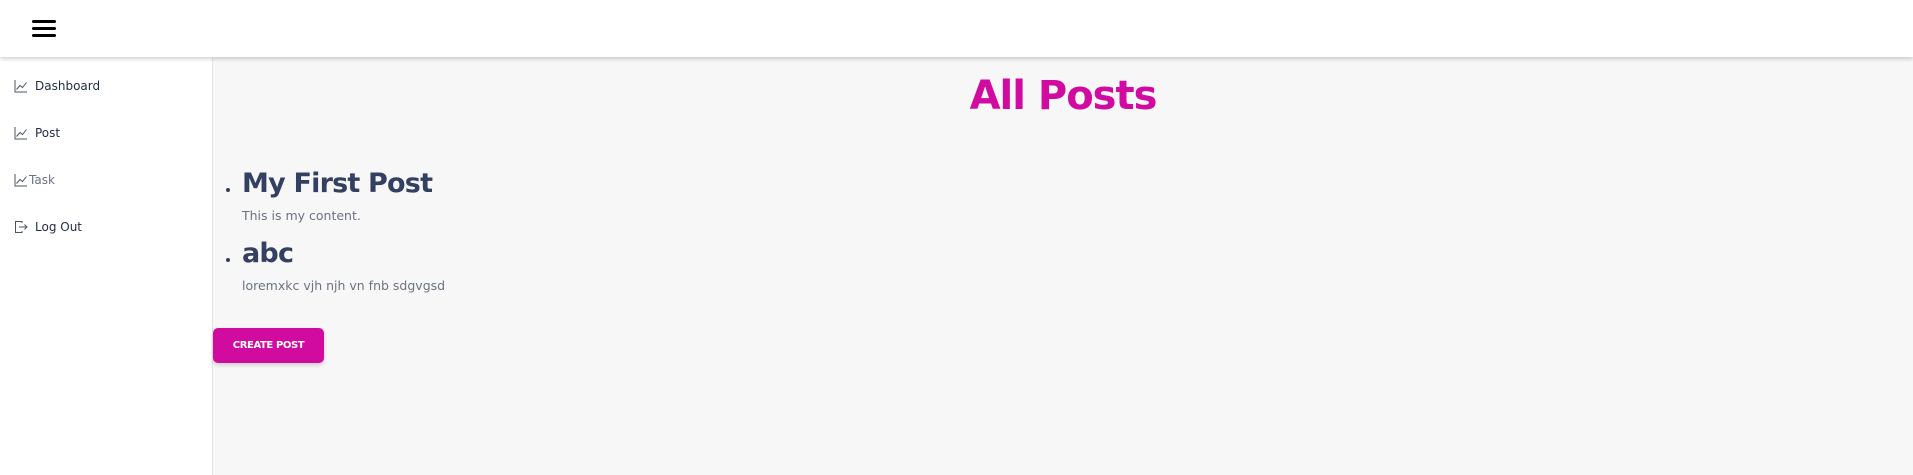 The image size is (1913, 475). I want to click on sidebar-item-task: Task, so click(34, 180).